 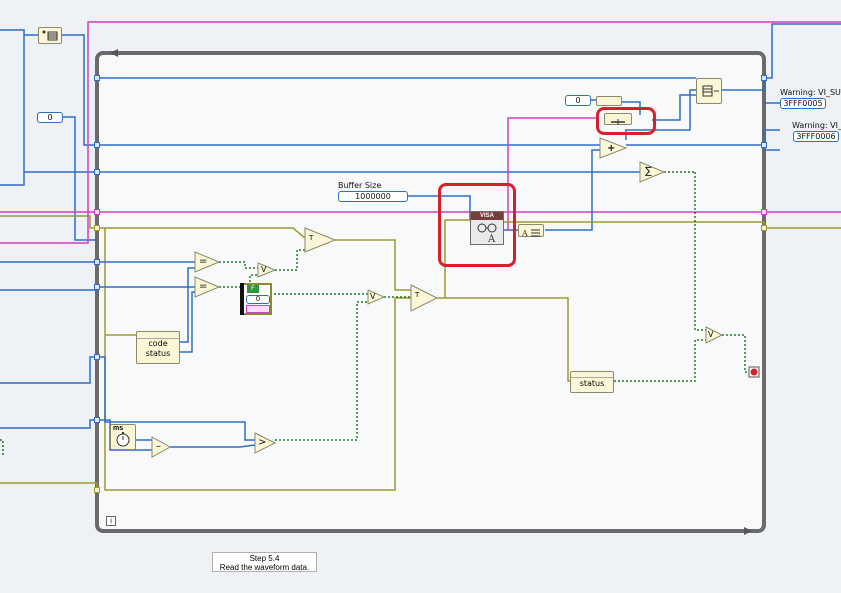 What do you see at coordinates (264, 567) in the screenshot?
I see `note-line-2: Read the waveform data.` at bounding box center [264, 567].